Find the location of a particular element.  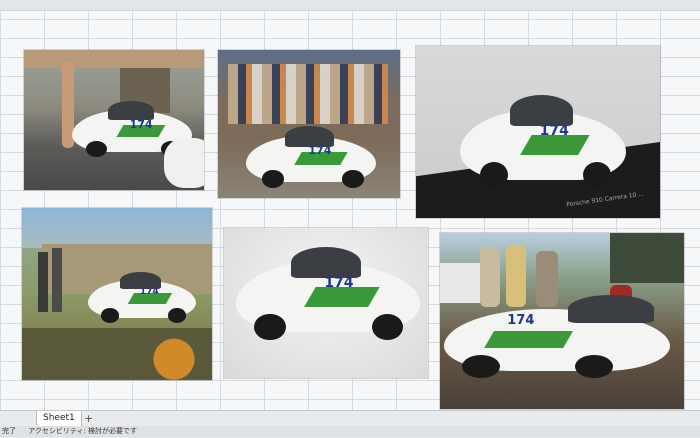

photo-crowd-car: 174 is located at coordinates (309, 124).